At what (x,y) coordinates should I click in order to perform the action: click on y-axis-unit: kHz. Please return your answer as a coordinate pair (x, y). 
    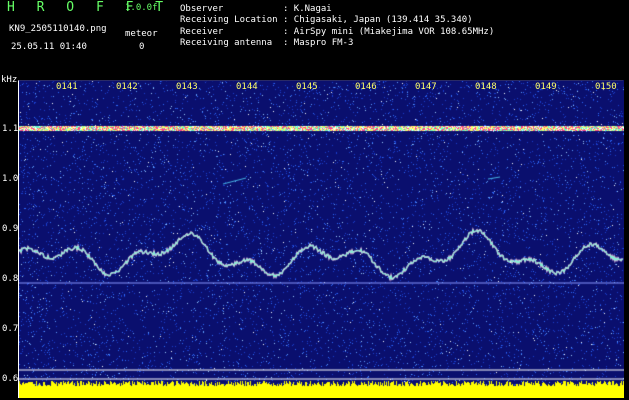
    Looking at the image, I should click on (9, 80).